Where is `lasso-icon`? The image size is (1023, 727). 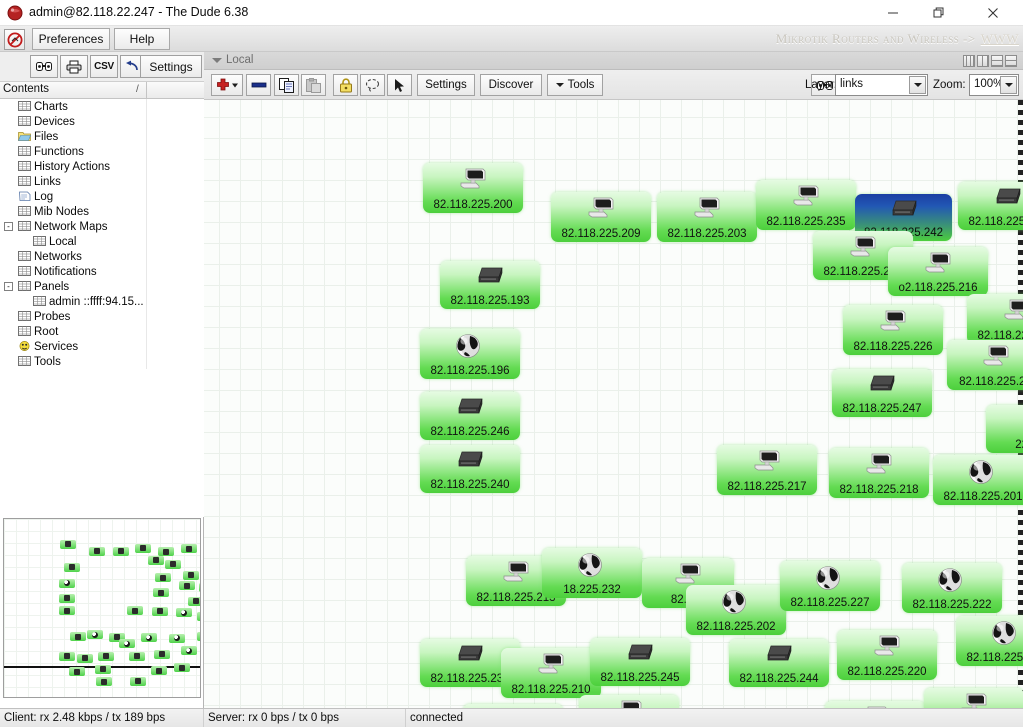 lasso-icon is located at coordinates (372, 85).